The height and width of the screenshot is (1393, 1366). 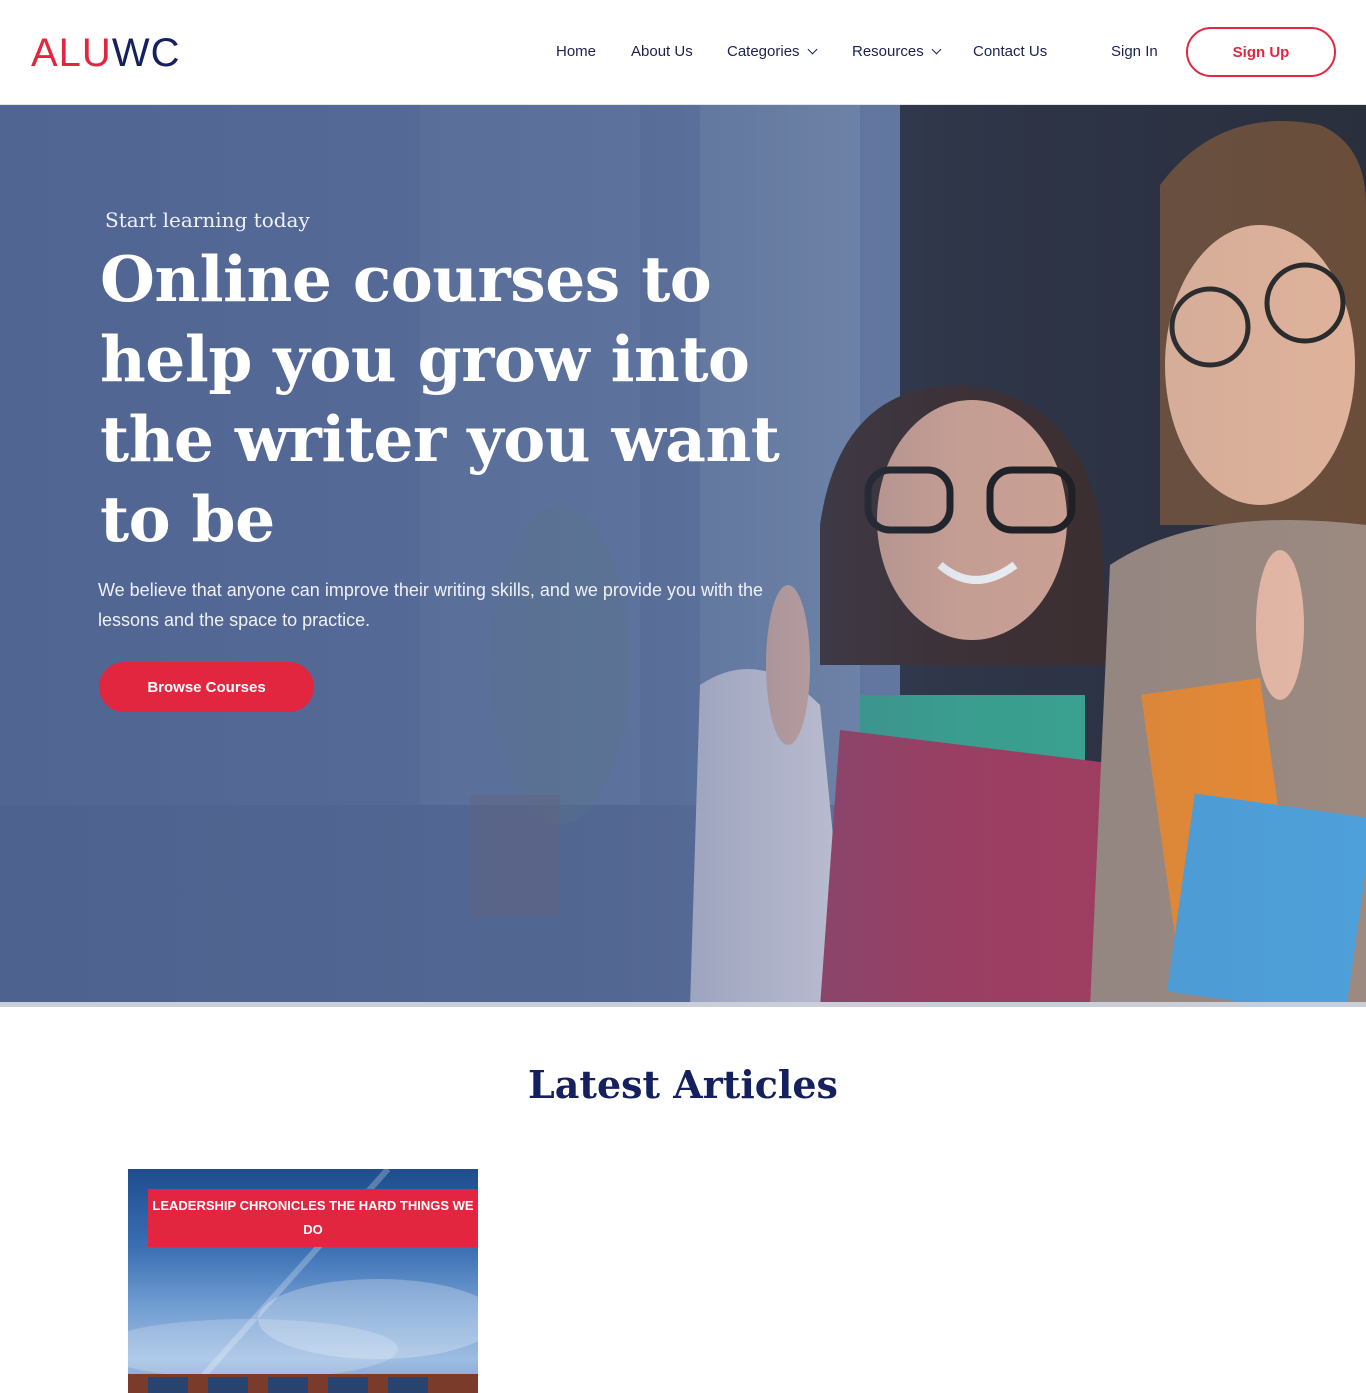 I want to click on sign-in-link: Sign In, so click(x=1134, y=52).